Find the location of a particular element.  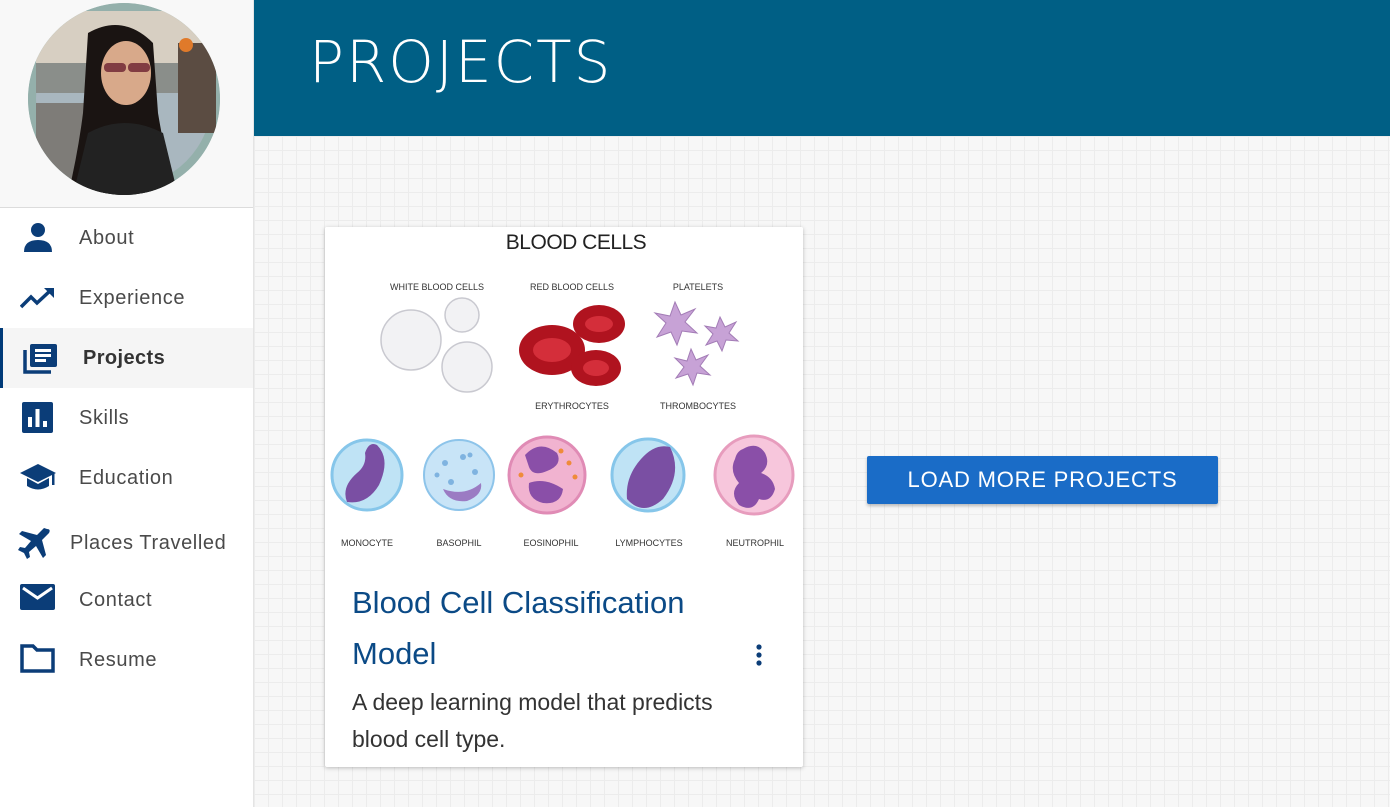

image-label: ERYTHROCYTES is located at coordinates (572, 406).